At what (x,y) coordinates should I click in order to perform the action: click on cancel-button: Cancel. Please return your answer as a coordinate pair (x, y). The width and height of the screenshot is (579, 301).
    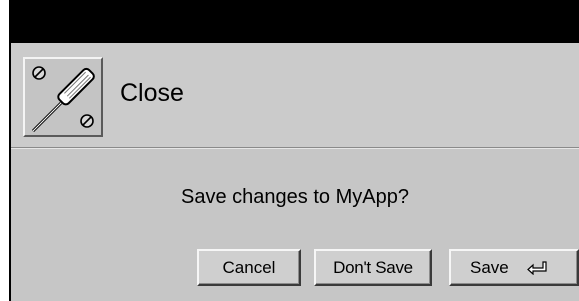
    Looking at the image, I should click on (249, 267).